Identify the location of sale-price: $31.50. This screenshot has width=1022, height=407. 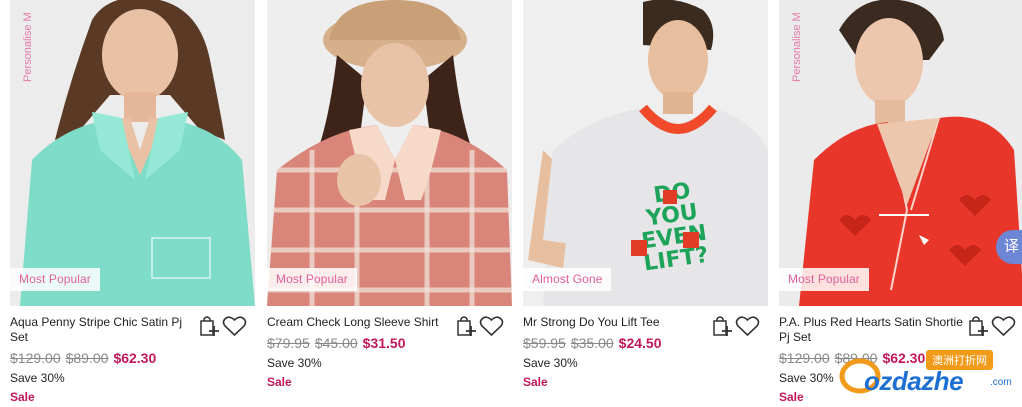
(384, 343).